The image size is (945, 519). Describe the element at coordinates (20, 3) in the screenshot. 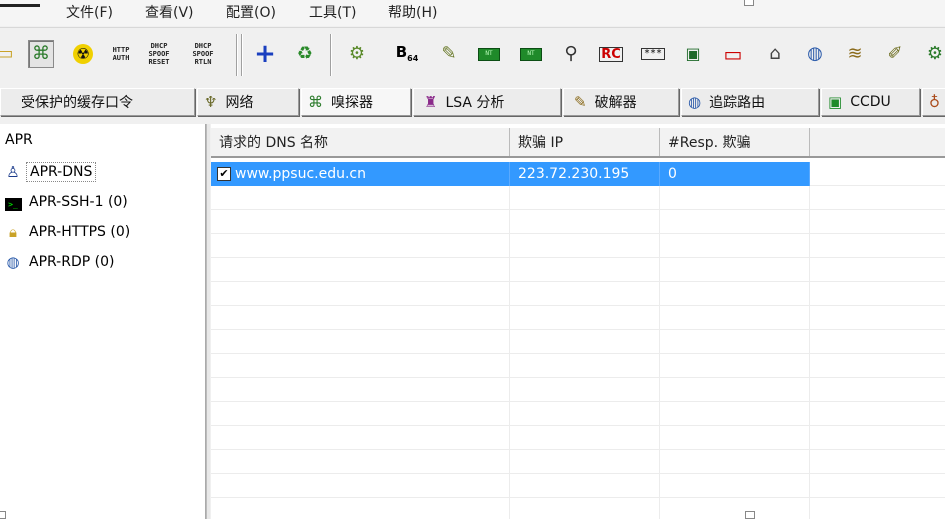

I see `app-logo` at that location.